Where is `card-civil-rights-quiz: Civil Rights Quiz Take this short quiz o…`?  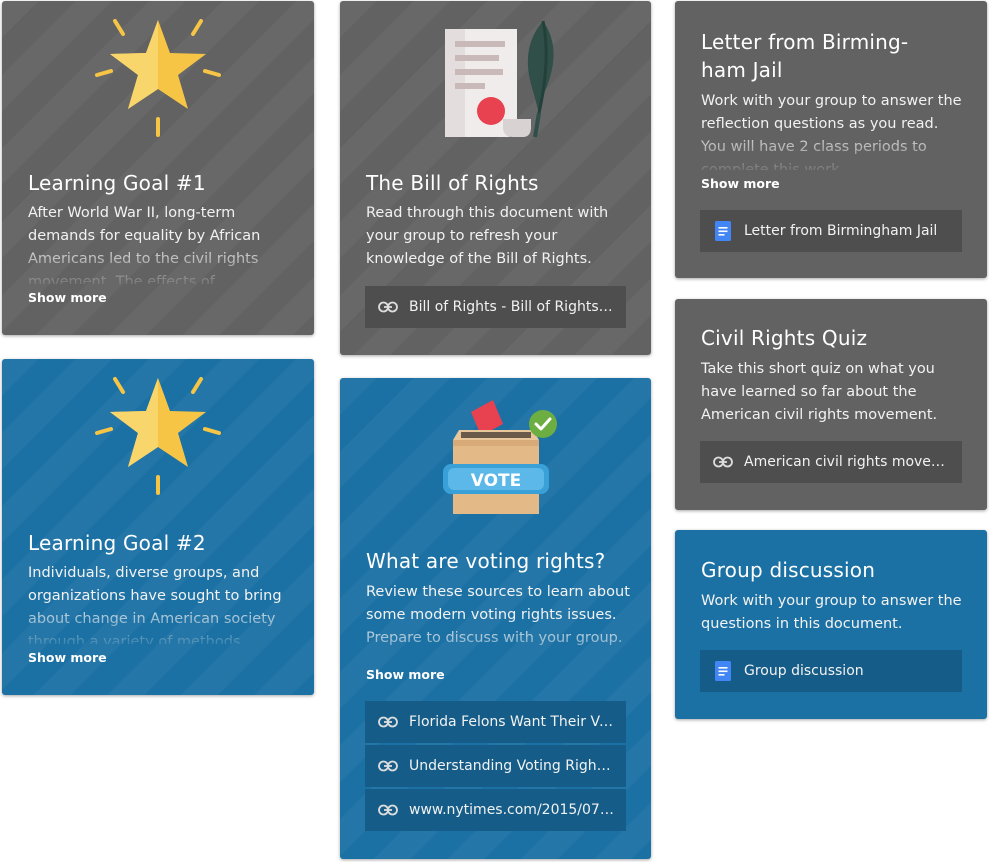
card-civil-rights-quiz: Civil Rights Quiz Take this short quiz o… is located at coordinates (831, 404).